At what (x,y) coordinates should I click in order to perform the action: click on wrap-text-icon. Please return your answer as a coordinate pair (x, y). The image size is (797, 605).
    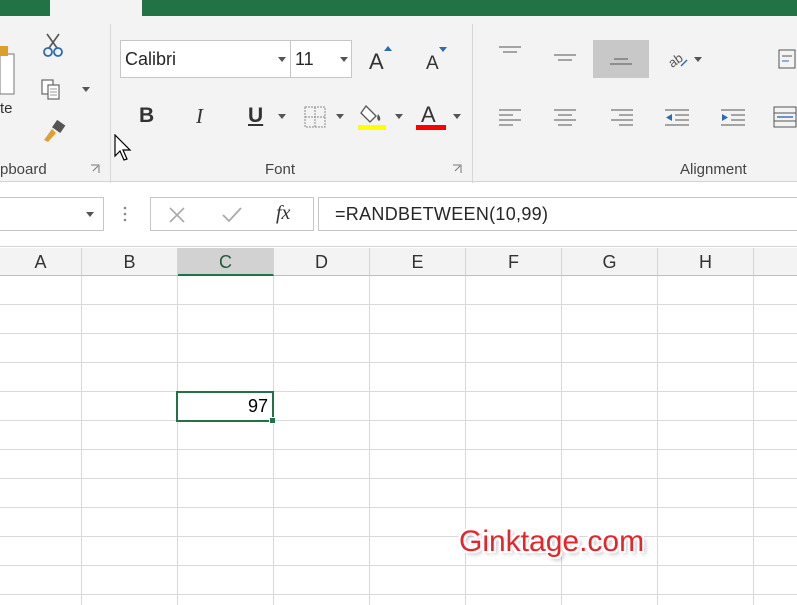
    Looking at the image, I should click on (787, 59).